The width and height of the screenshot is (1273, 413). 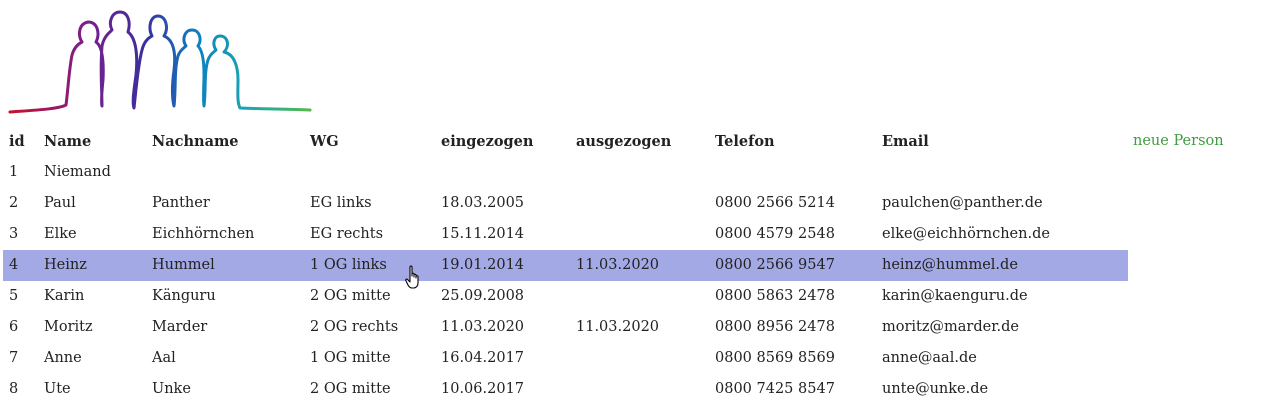 What do you see at coordinates (745, 141) in the screenshot?
I see `column-header-telefon: Telefon` at bounding box center [745, 141].